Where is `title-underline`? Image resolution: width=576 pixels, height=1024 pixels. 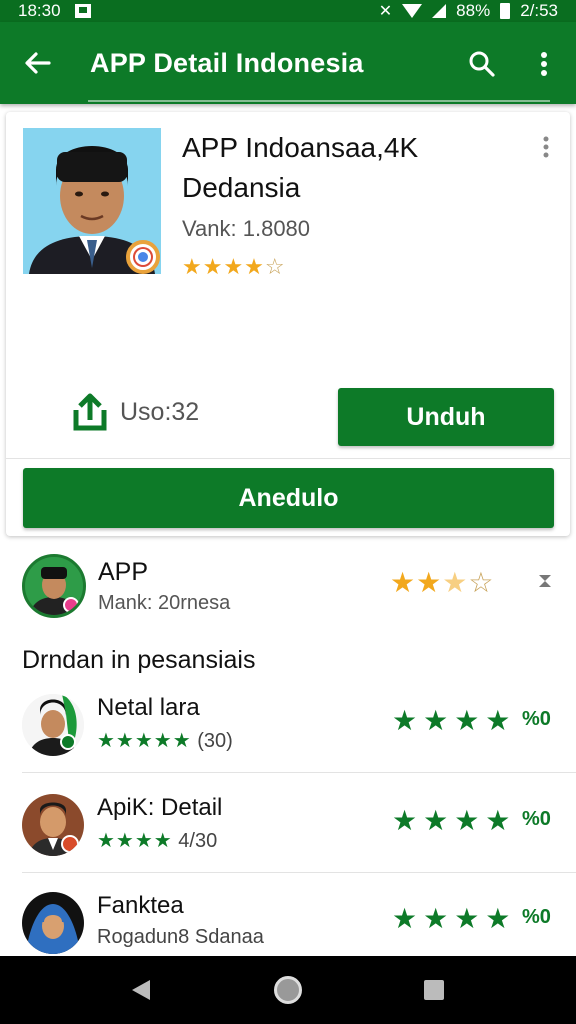 title-underline is located at coordinates (319, 101).